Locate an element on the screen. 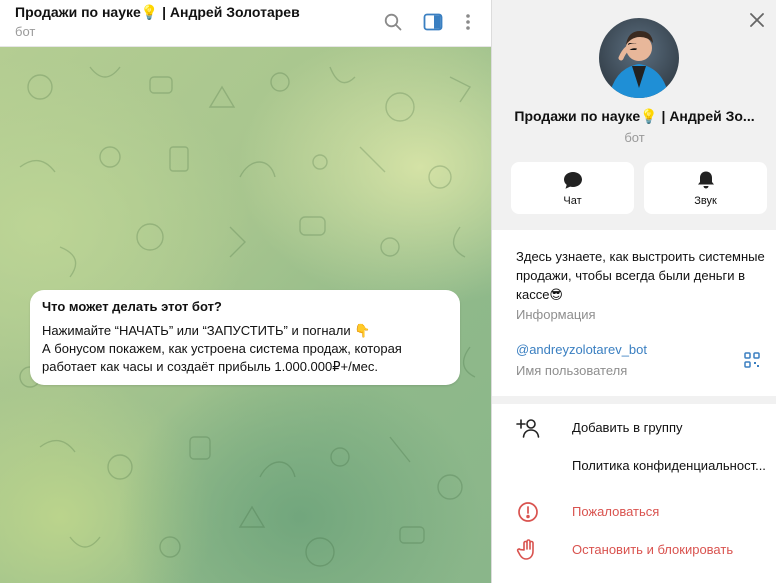 This screenshot has width=776, height=583. sound-button-label: Звук is located at coordinates (705, 201).